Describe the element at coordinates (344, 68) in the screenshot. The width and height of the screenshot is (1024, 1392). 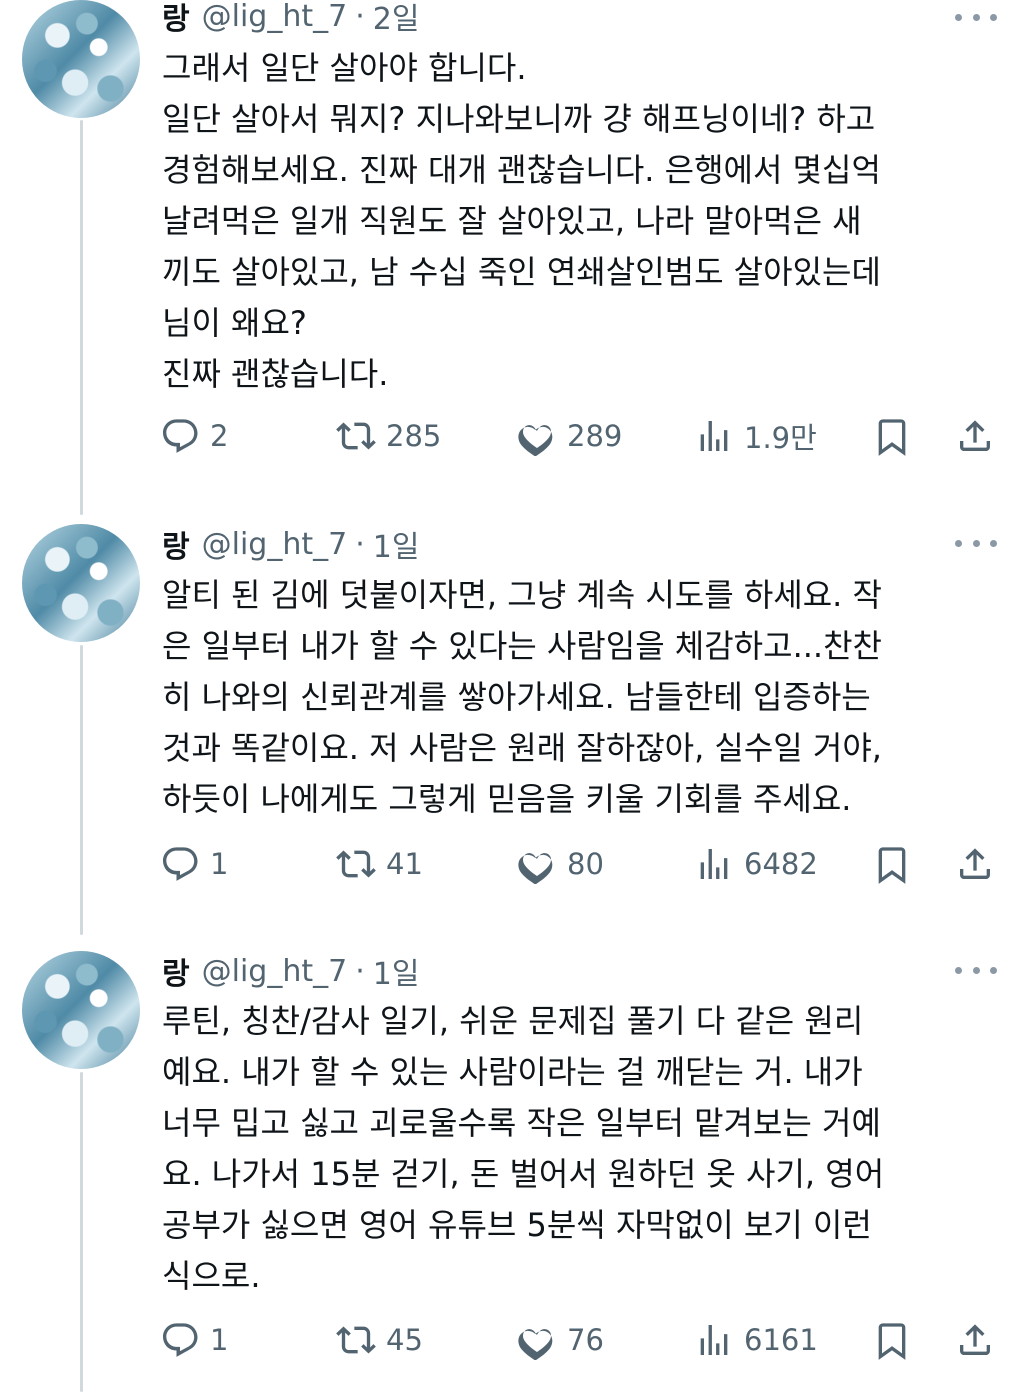
I see `text-line: 그래서 일단 살아야 합니다.` at that location.